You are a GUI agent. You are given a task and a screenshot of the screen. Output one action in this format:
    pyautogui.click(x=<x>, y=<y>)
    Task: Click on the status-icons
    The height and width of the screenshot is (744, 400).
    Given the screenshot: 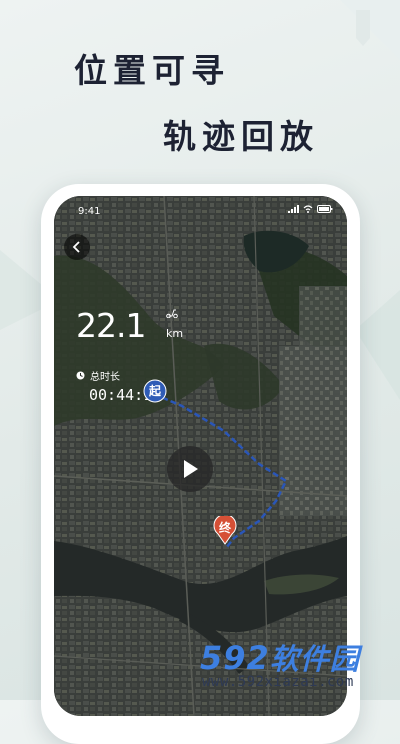 What is the action you would take?
    pyautogui.click(x=310, y=209)
    